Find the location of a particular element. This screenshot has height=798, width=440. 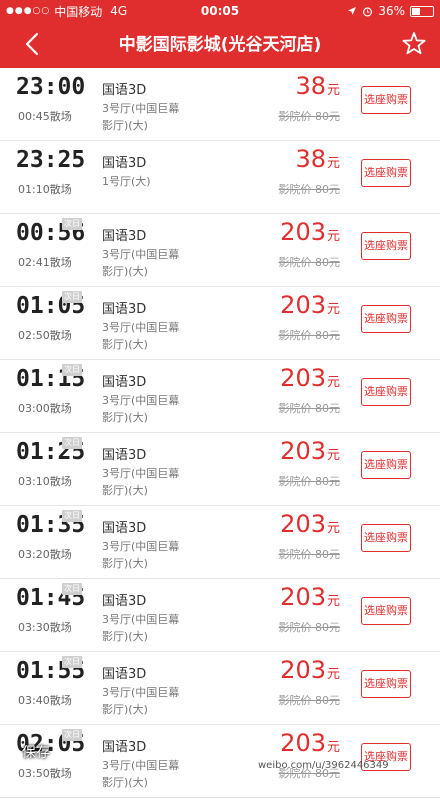

status-bar: ●●●○○ 中国移动 4G 00:05 36% is located at coordinates (220, 11).